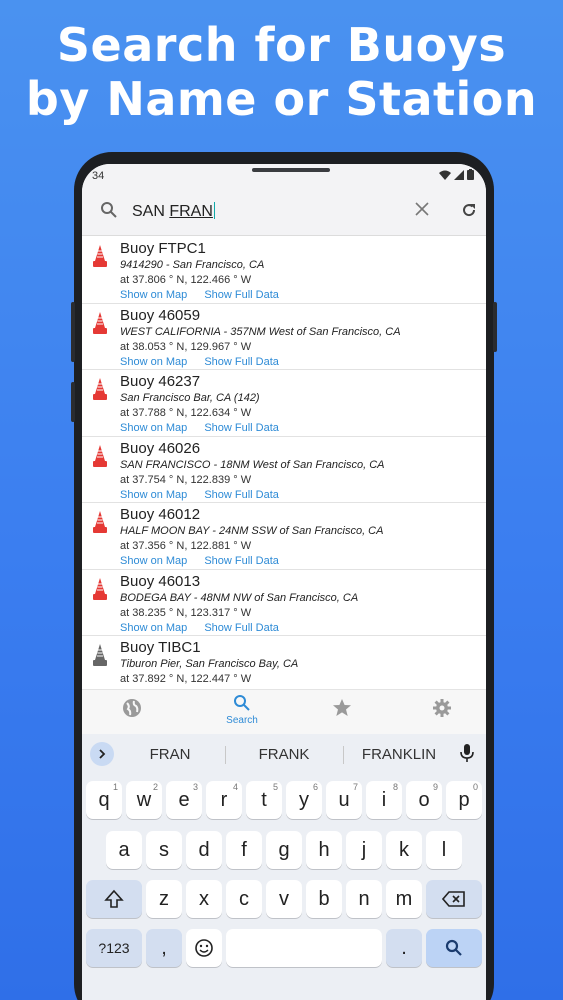 Image resolution: width=563 pixels, height=1000 pixels. What do you see at coordinates (291, 170) in the screenshot?
I see `speaker` at bounding box center [291, 170].